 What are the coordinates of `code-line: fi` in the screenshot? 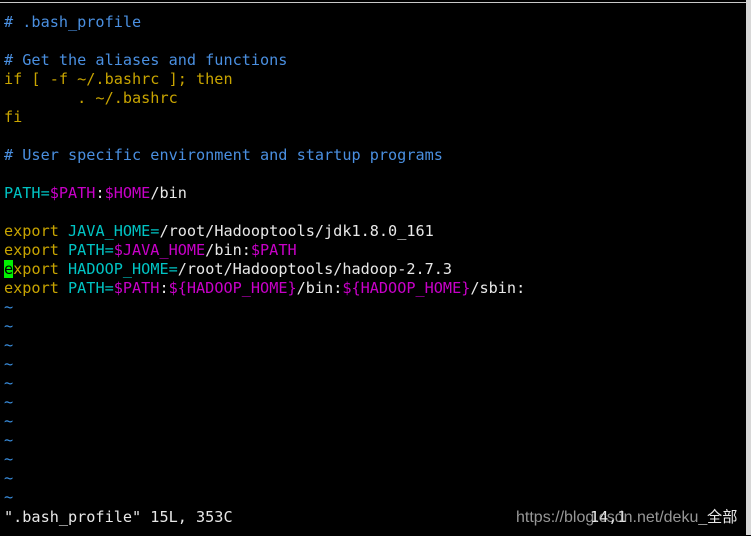 It's located at (13, 117).